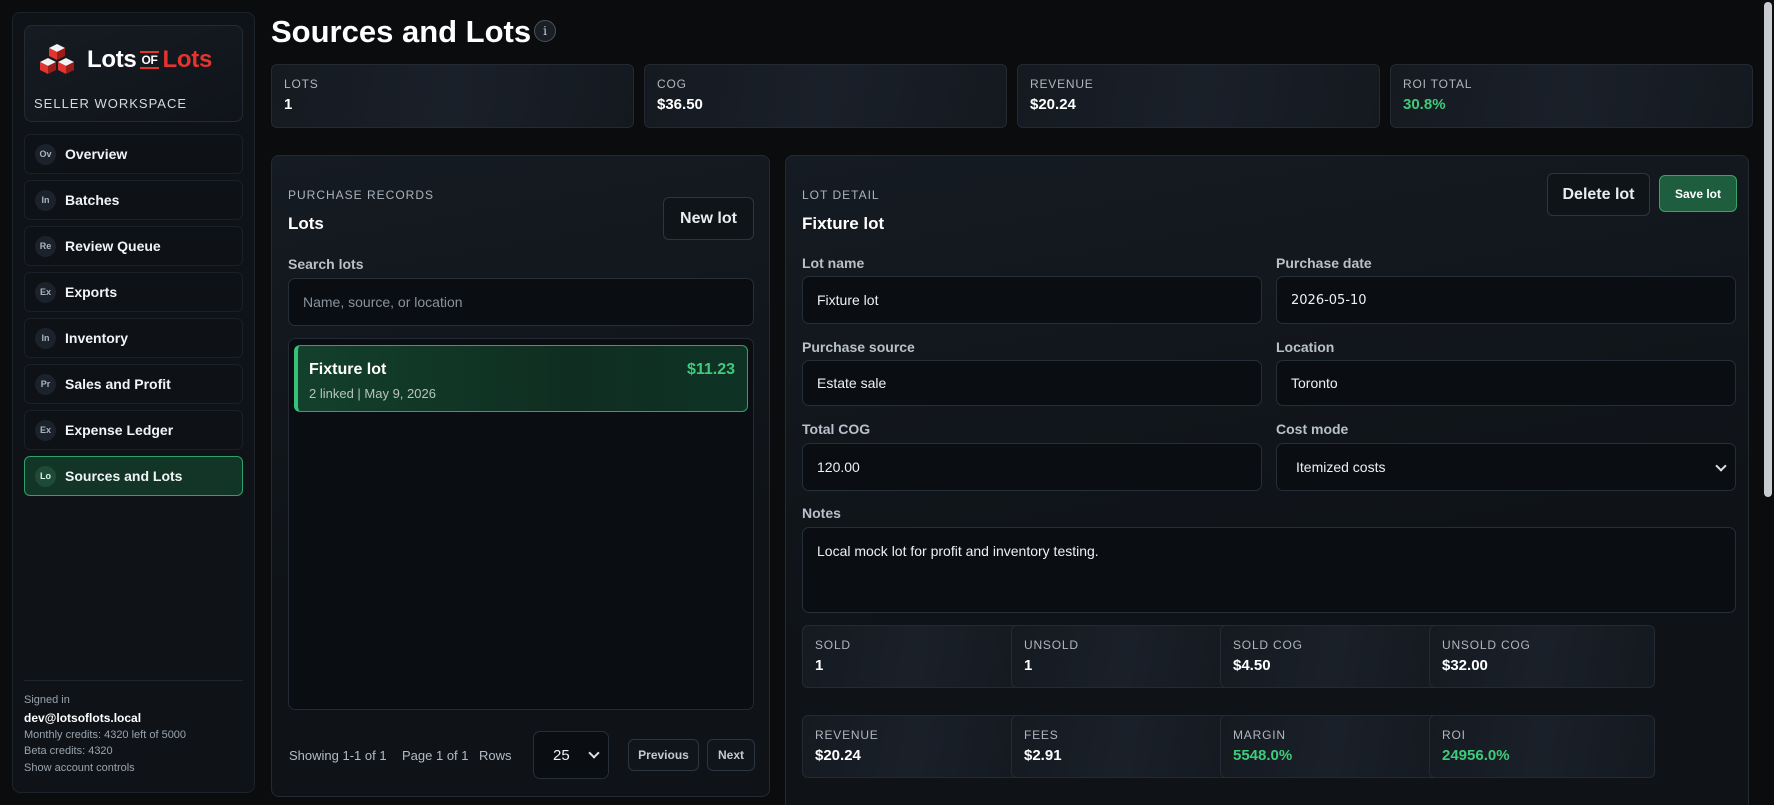 Image resolution: width=1774 pixels, height=805 pixels. What do you see at coordinates (1476, 755) in the screenshot?
I see `metric-value: 24956.0%` at bounding box center [1476, 755].